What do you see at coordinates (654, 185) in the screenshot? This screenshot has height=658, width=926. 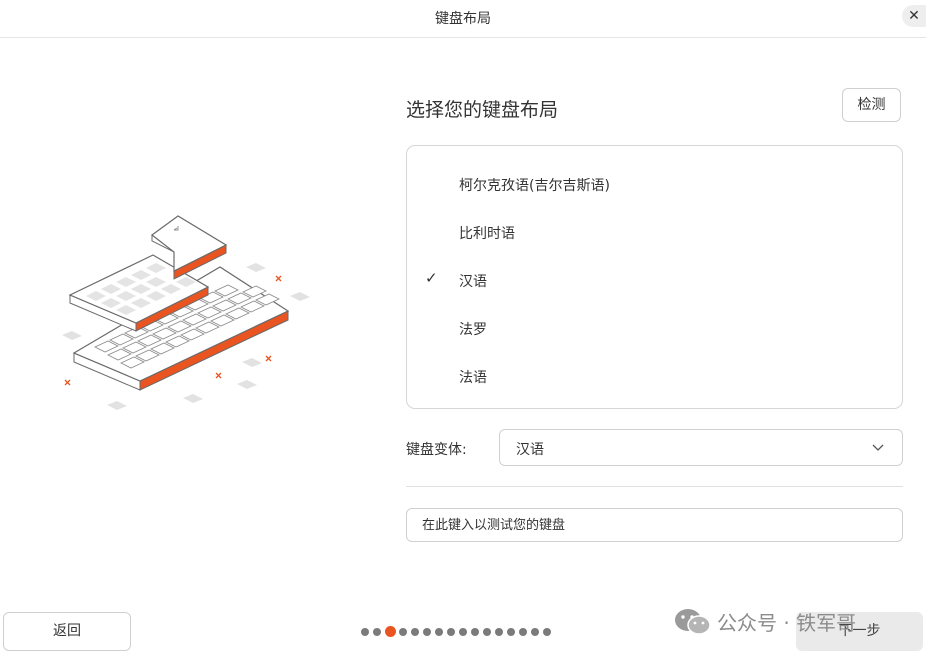 I see `list-item: 柯尔克孜语(吉尔吉斯语)` at bounding box center [654, 185].